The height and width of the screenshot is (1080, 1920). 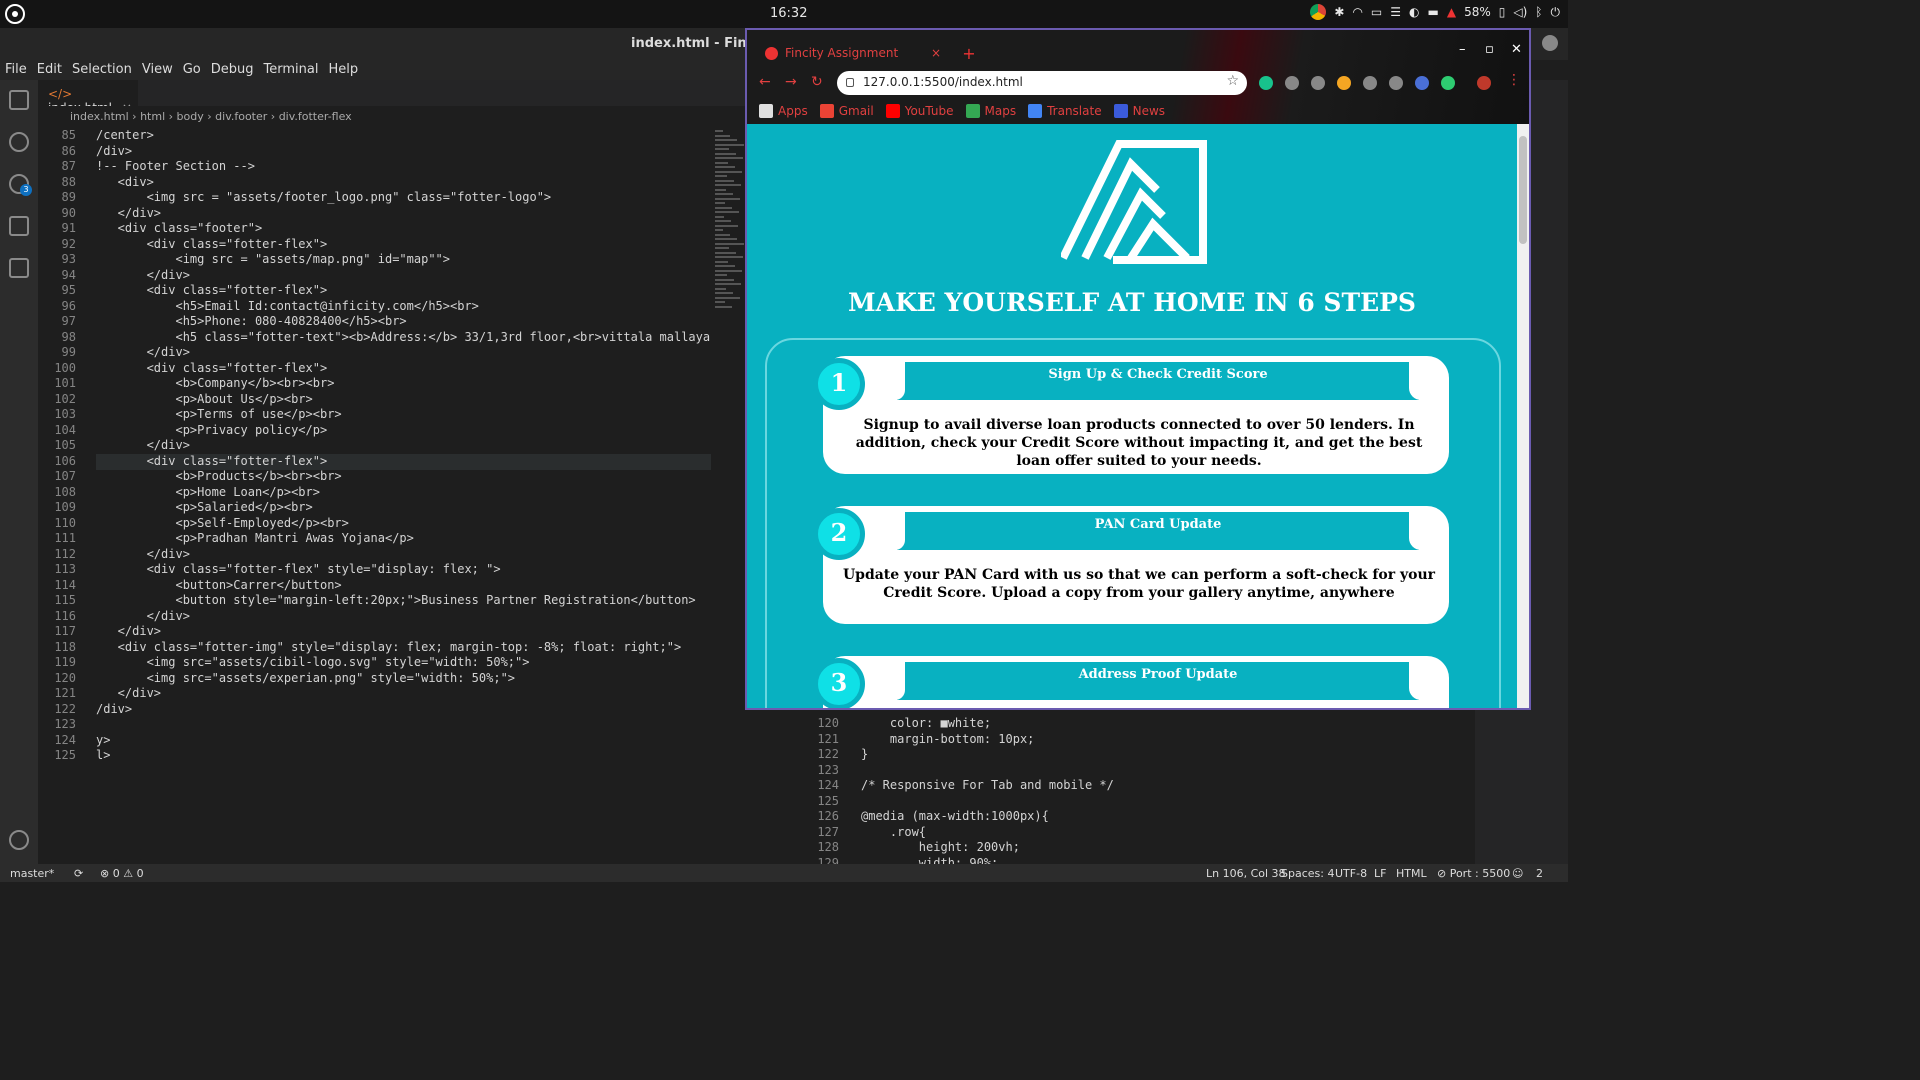 I want to click on page-heading: MAKE YOURSELF AT HOME IN 6 STEPS, so click(x=1132, y=302).